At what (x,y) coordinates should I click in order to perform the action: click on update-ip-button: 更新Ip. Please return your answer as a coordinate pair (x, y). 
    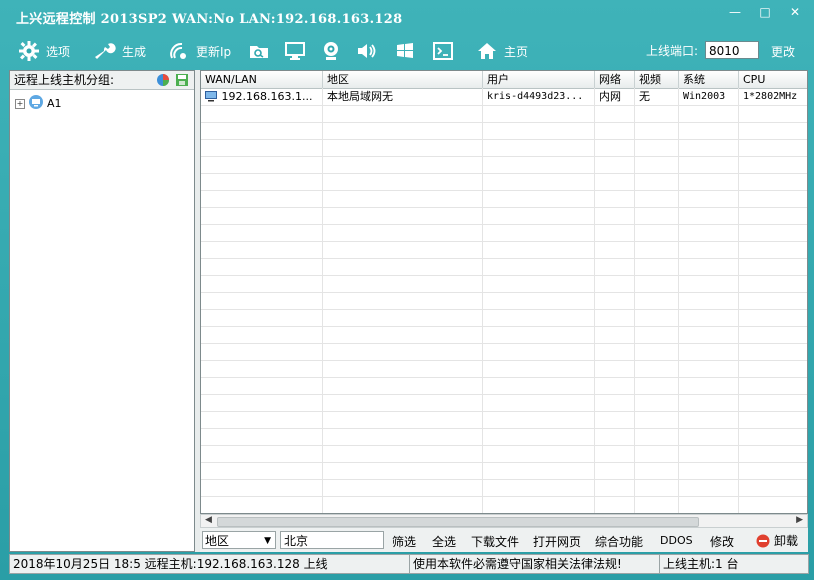
    Looking at the image, I should click on (198, 51).